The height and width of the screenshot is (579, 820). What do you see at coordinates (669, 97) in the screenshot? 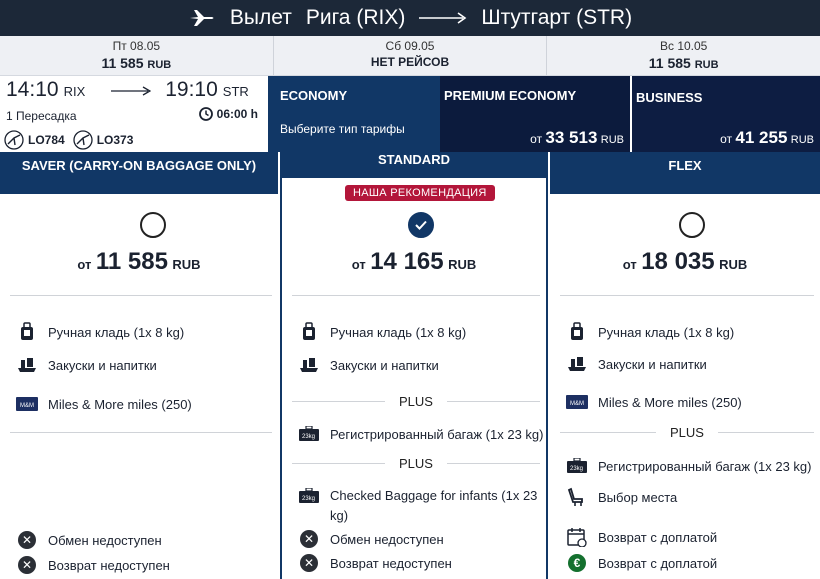
I see `cabin-name: BUSINESS` at bounding box center [669, 97].